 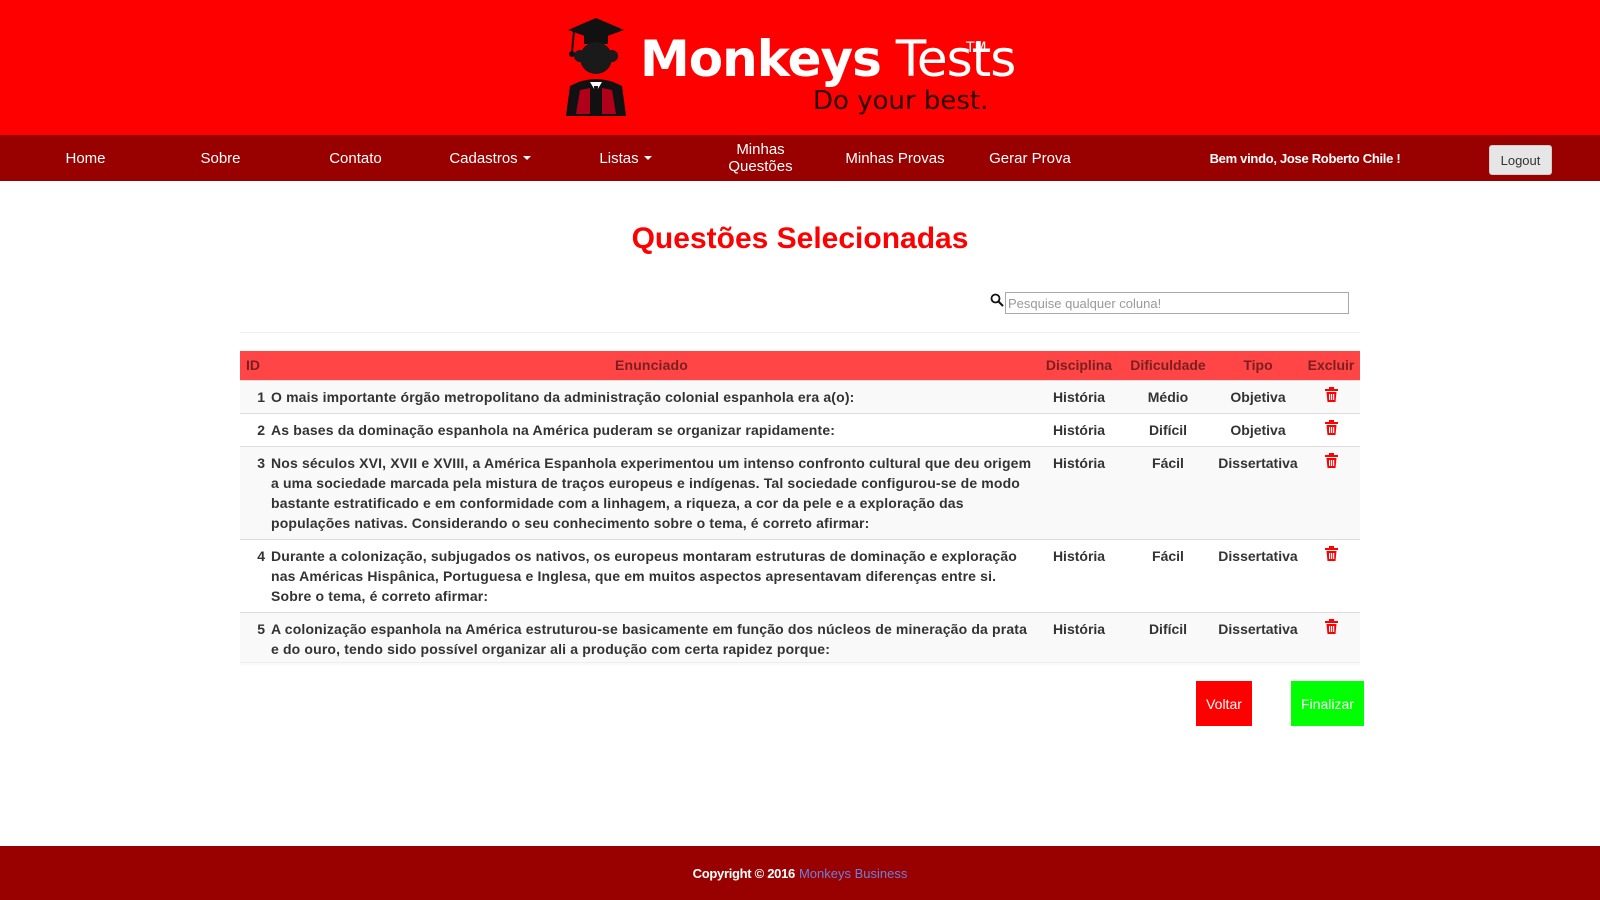 I want to click on logo-title-bold: Monkeys, so click(x=761, y=59).